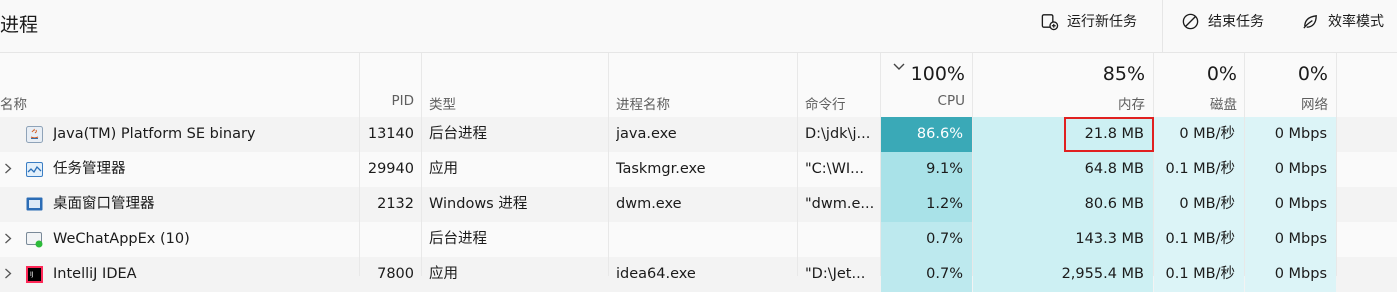 The width and height of the screenshot is (1397, 292). Describe the element at coordinates (154, 134) in the screenshot. I see `process-name-cell: Java(TM) Platform SE binary` at that location.